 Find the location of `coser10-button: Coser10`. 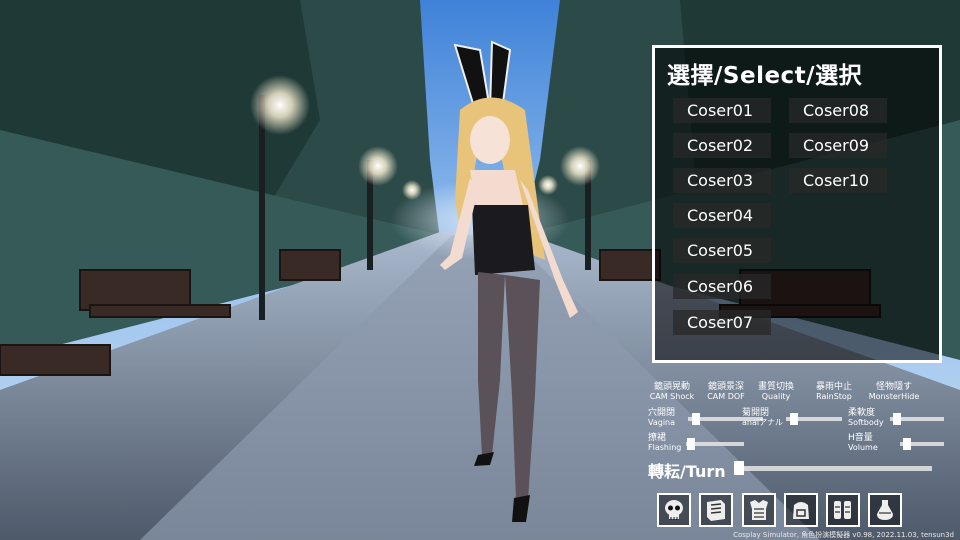

coser10-button: Coser10 is located at coordinates (838, 180).